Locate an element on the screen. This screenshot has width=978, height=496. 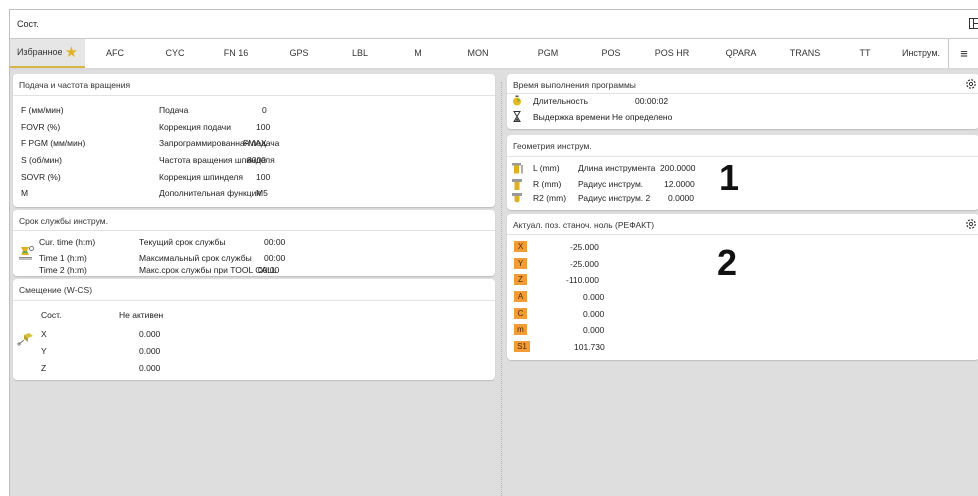
dwell-label: Выдержка времени is located at coordinates (571, 117).